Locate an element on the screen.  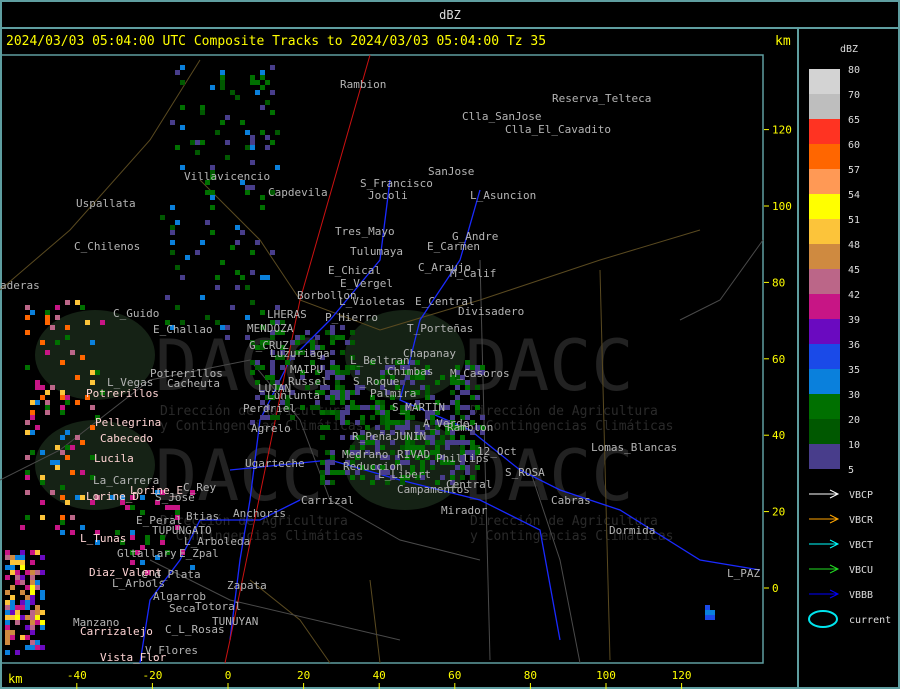
logo-watermark-text: DACC is located at coordinates (239, 476).